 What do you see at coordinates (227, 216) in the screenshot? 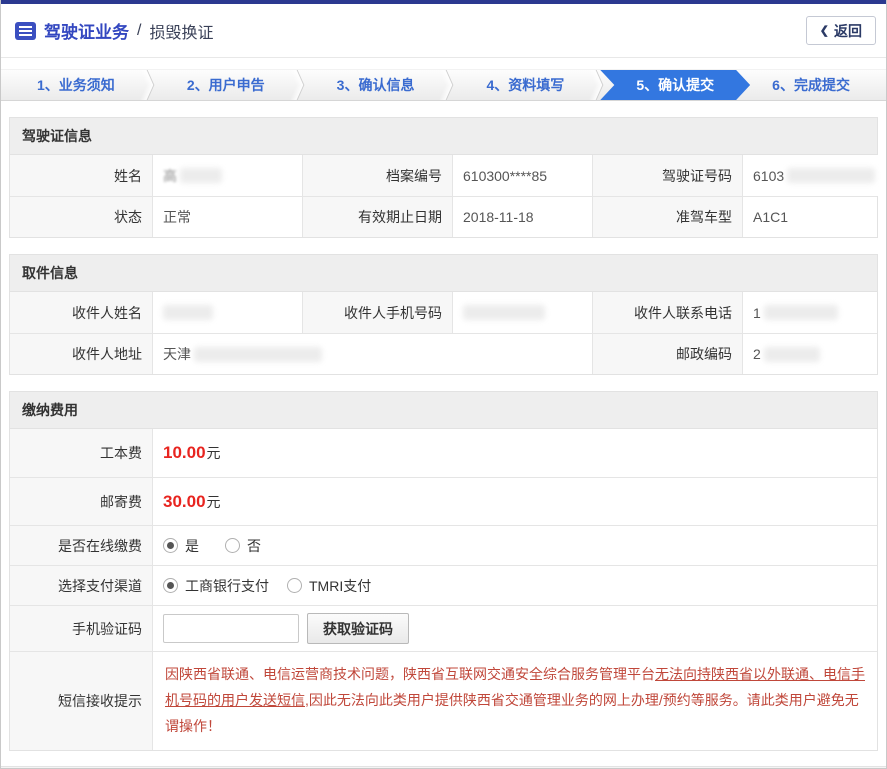
I see `status-value: 正常` at bounding box center [227, 216].